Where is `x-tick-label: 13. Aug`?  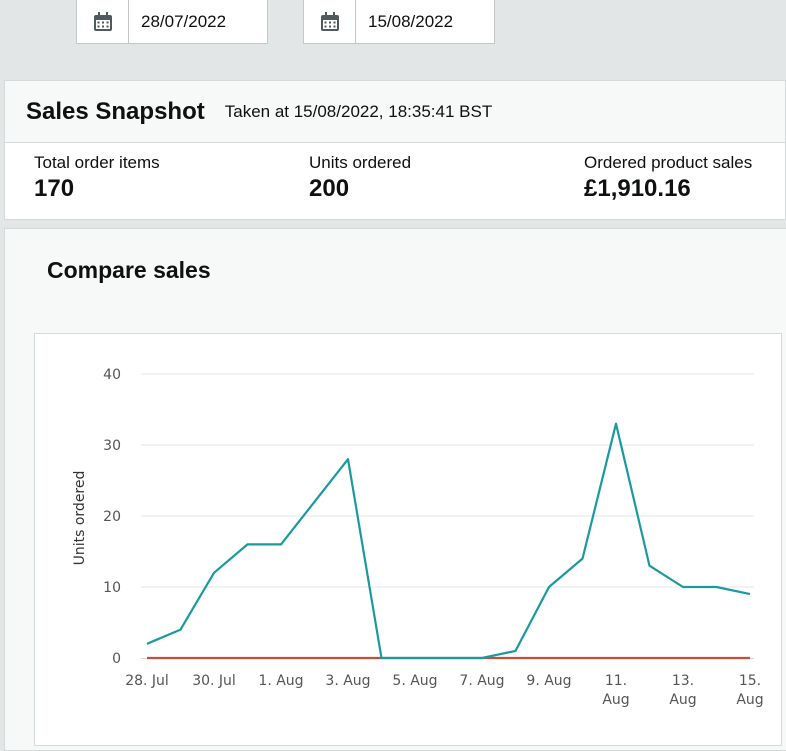 x-tick-label: 13. Aug is located at coordinates (682, 690).